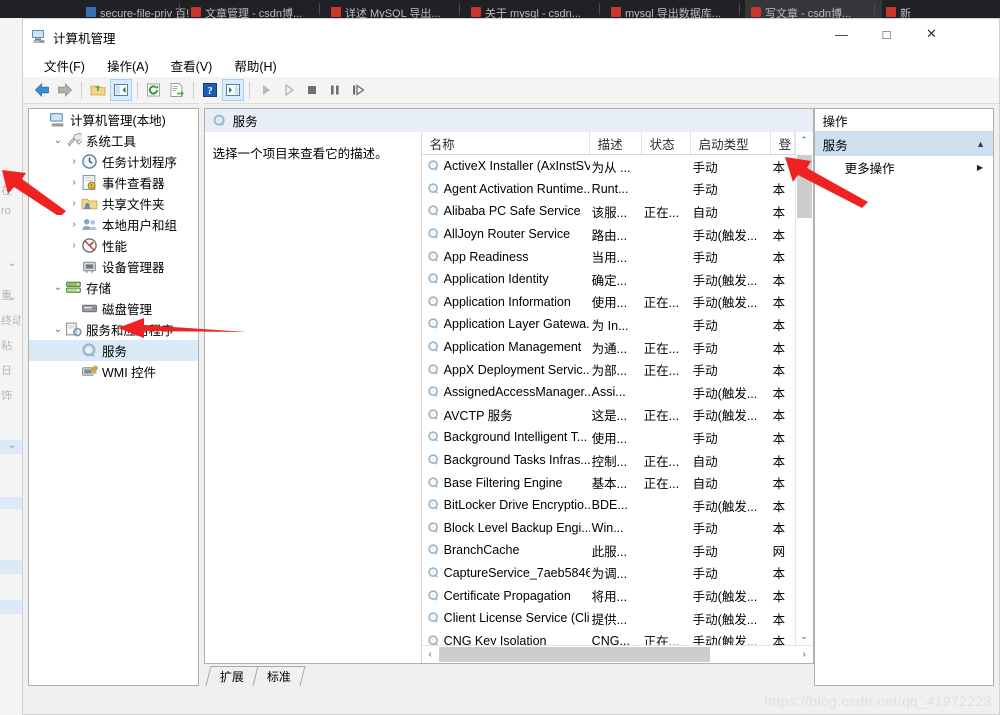 The width and height of the screenshot is (1000, 715). Describe the element at coordinates (931, 34) in the screenshot. I see `close-button: ✕` at that location.